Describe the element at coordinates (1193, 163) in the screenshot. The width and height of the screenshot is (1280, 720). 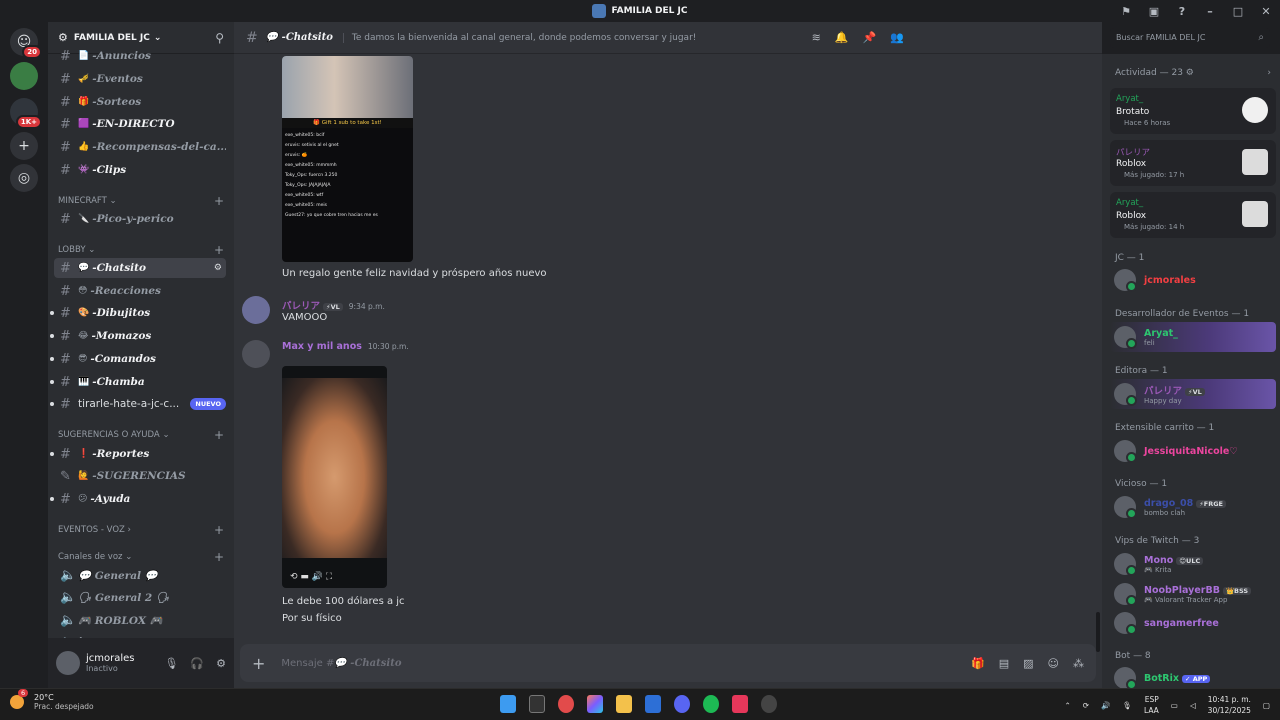
I see `activity-card: パレリア Roblox Más jugado: 17 h` at that location.